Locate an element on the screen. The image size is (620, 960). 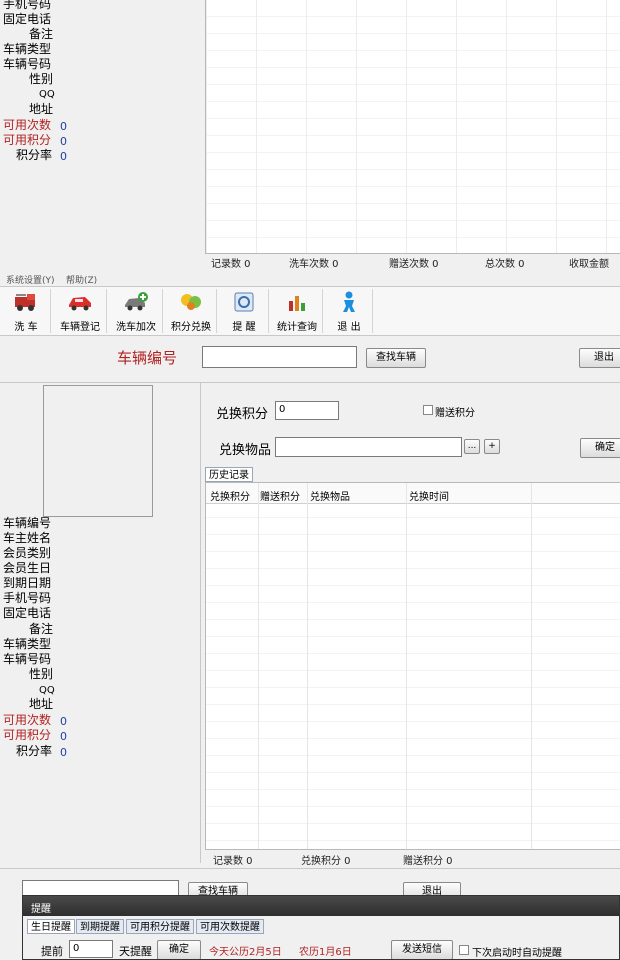
today-solar-date: 今天公历2月5日 is located at coordinates (245, 952).